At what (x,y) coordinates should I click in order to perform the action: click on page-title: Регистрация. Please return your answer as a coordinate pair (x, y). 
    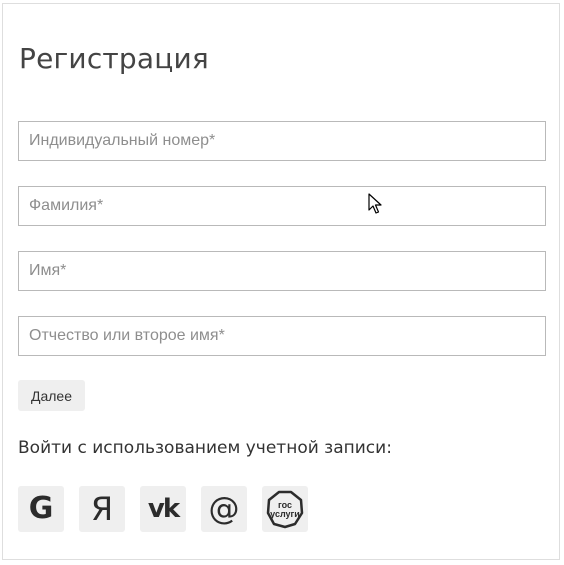
    Looking at the image, I should click on (114, 58).